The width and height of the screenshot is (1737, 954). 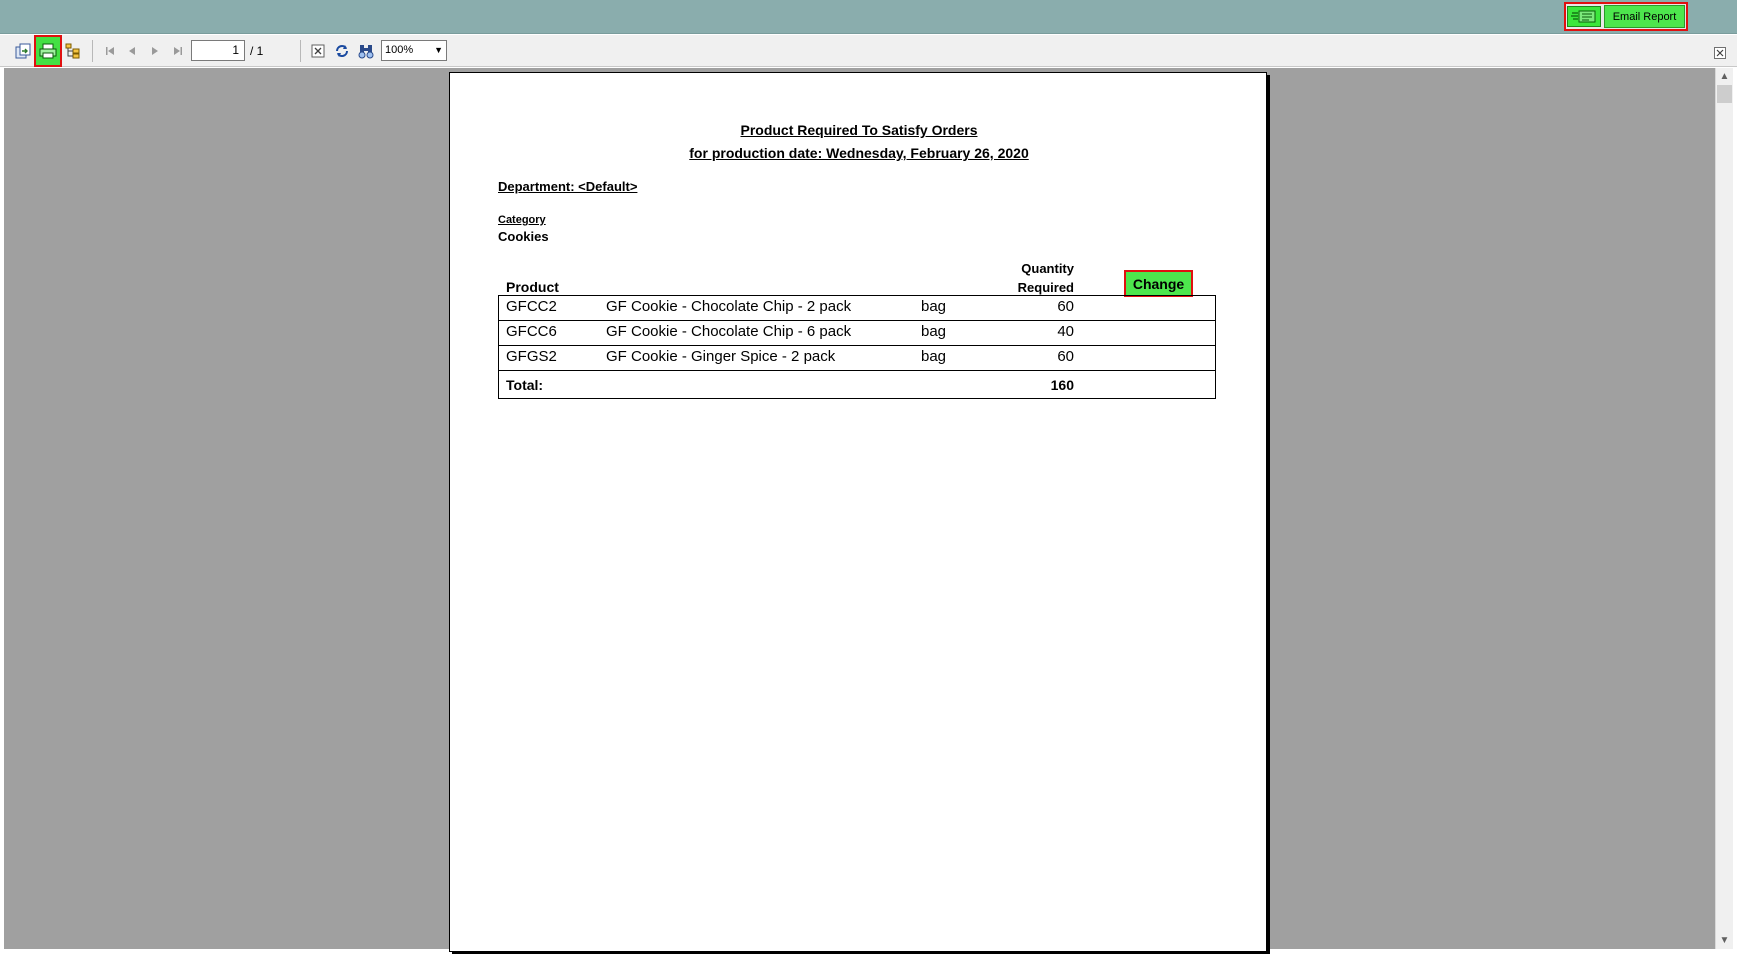 I want to click on total-value: 160, so click(x=1062, y=385).